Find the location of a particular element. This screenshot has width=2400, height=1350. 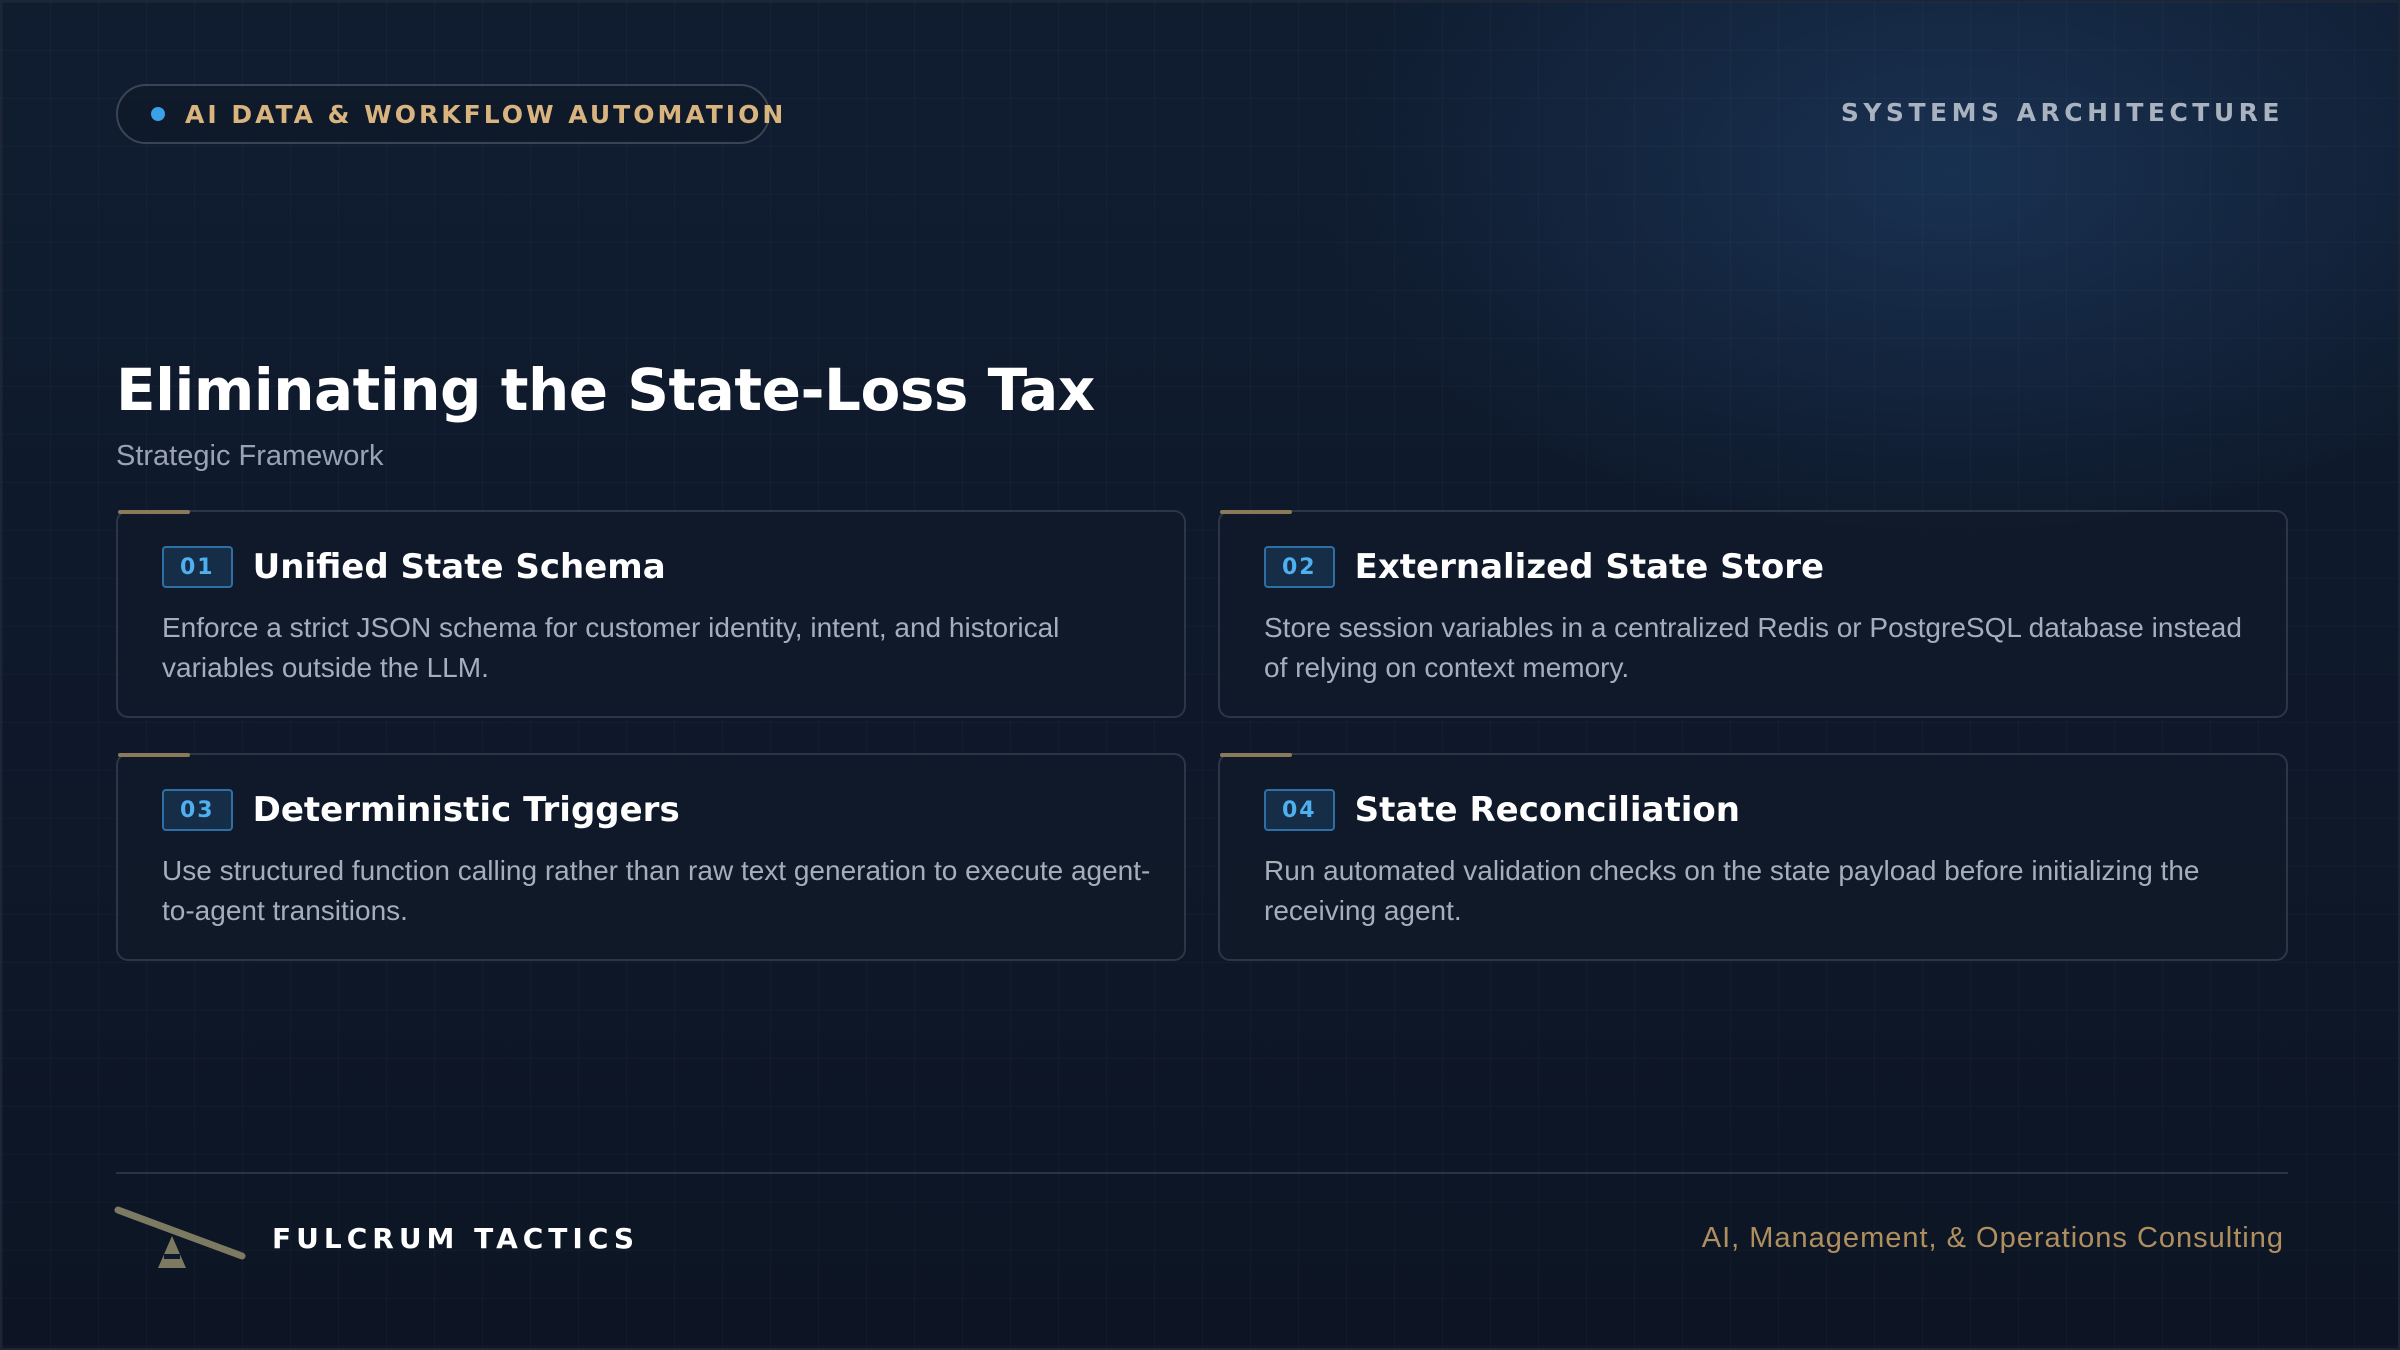

fulcrum-lever-icon is located at coordinates (180, 1237).